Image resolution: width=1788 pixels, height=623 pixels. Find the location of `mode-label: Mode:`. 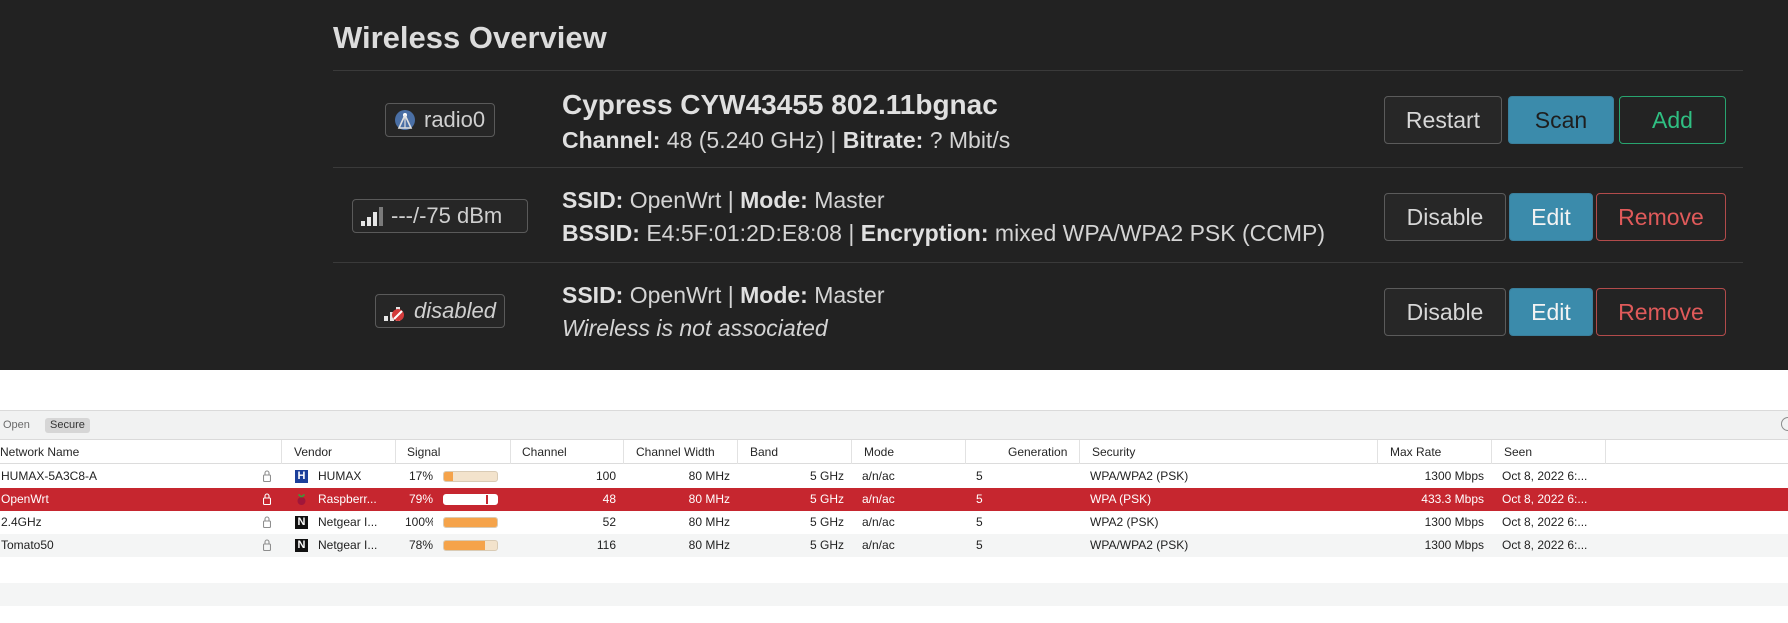

mode-label: Mode: is located at coordinates (774, 200).